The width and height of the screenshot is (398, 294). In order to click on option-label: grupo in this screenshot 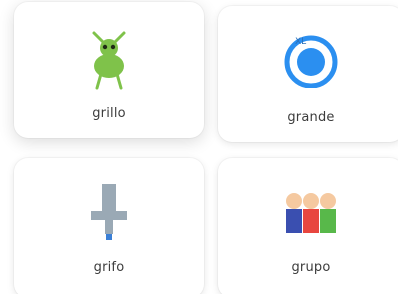, I will do `click(311, 267)`.